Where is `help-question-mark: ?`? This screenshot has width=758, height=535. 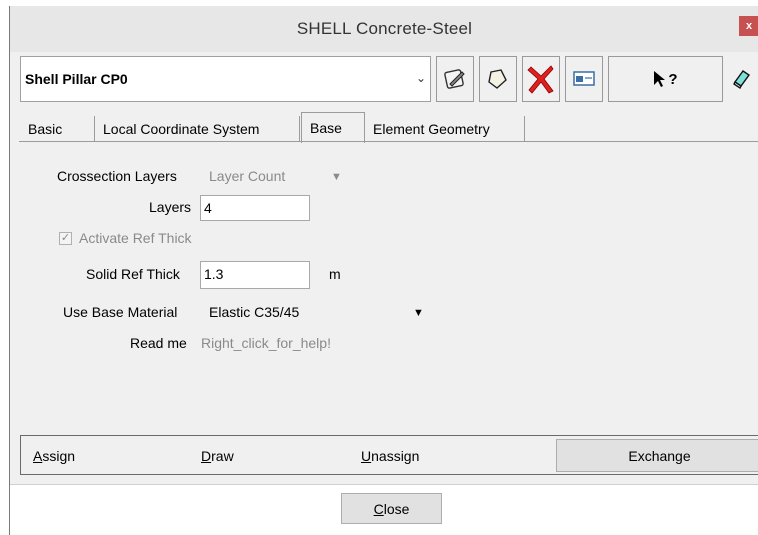
help-question-mark: ? is located at coordinates (673, 79).